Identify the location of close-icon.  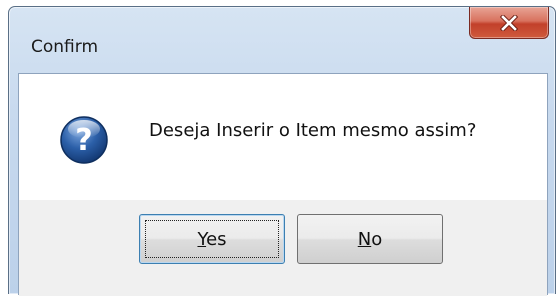
(509, 22).